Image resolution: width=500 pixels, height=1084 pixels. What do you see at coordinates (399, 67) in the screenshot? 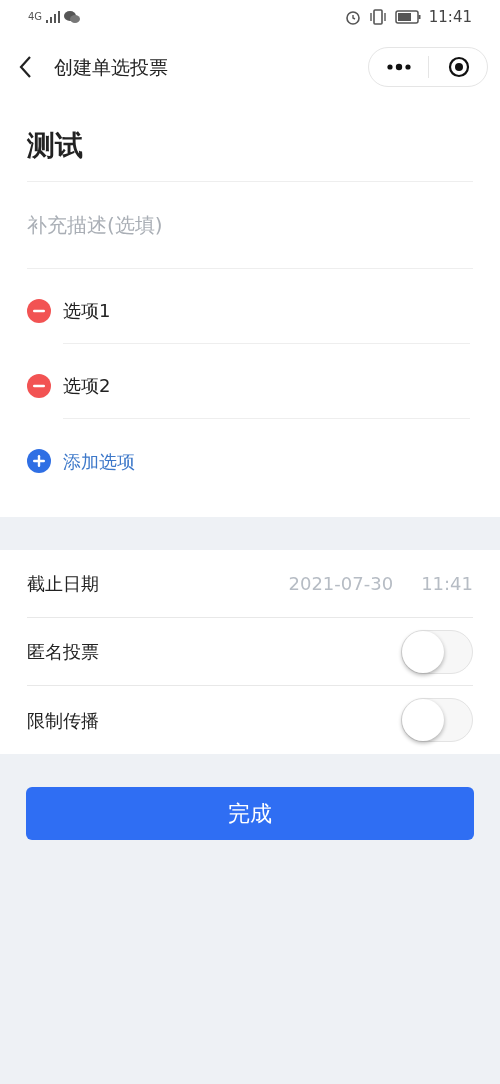
I see `more-icon` at bounding box center [399, 67].